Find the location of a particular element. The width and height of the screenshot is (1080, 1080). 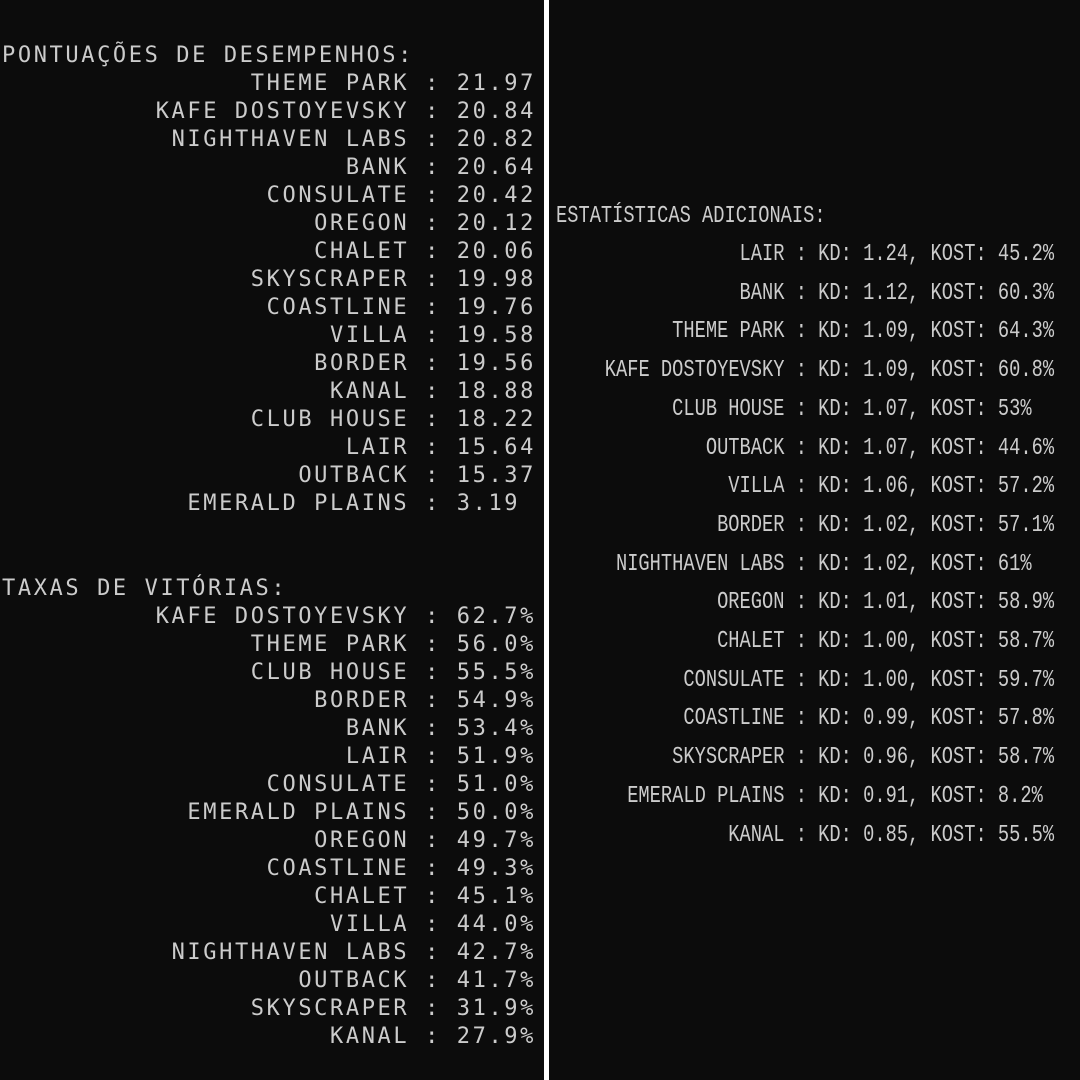

performance-score-row: CONSULATE : 20.42 is located at coordinates (401, 195).